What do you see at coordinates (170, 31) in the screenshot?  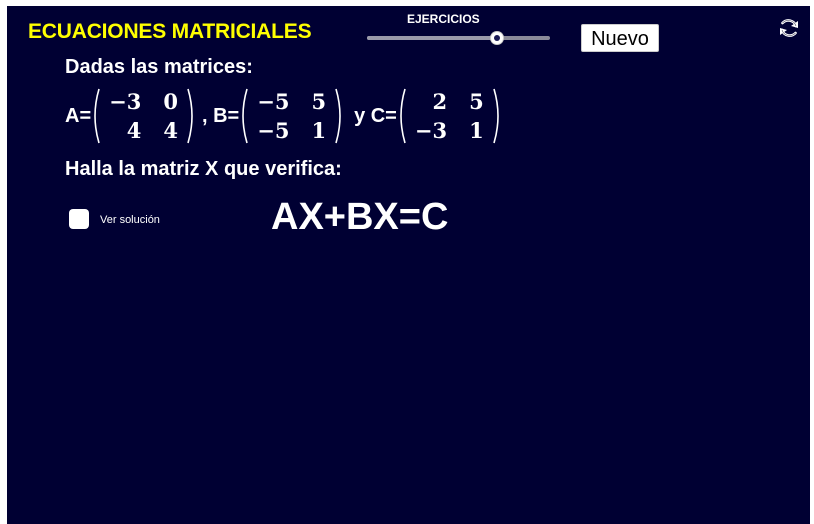 I see `app-title: ECUACIONES MATRICIALES` at bounding box center [170, 31].